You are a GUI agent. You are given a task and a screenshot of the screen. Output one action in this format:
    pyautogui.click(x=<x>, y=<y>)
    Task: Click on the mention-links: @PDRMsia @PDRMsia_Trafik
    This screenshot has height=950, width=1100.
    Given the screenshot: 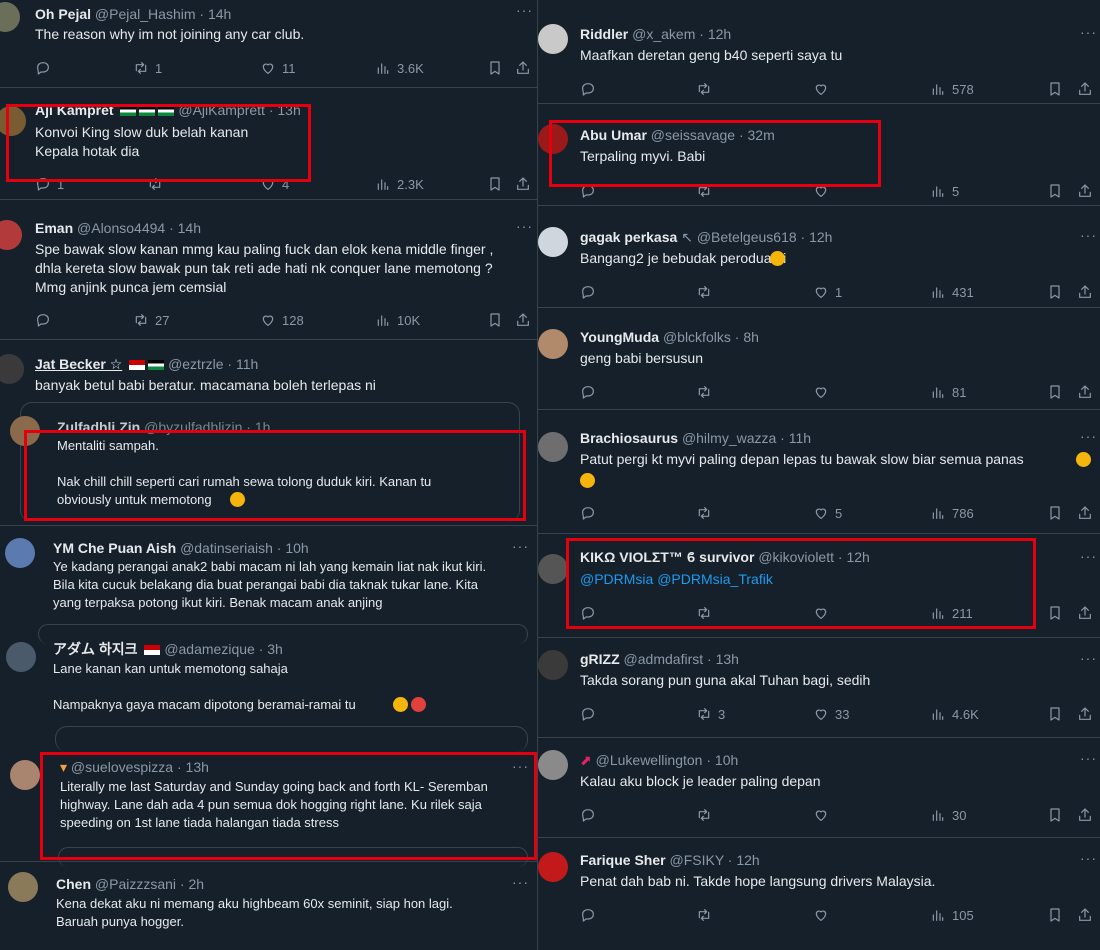 What is the action you would take?
    pyautogui.click(x=676, y=579)
    